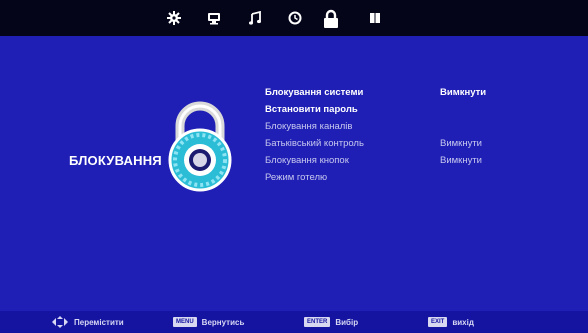  I want to click on menu-item-label: Батьківський контроль, so click(314, 143).